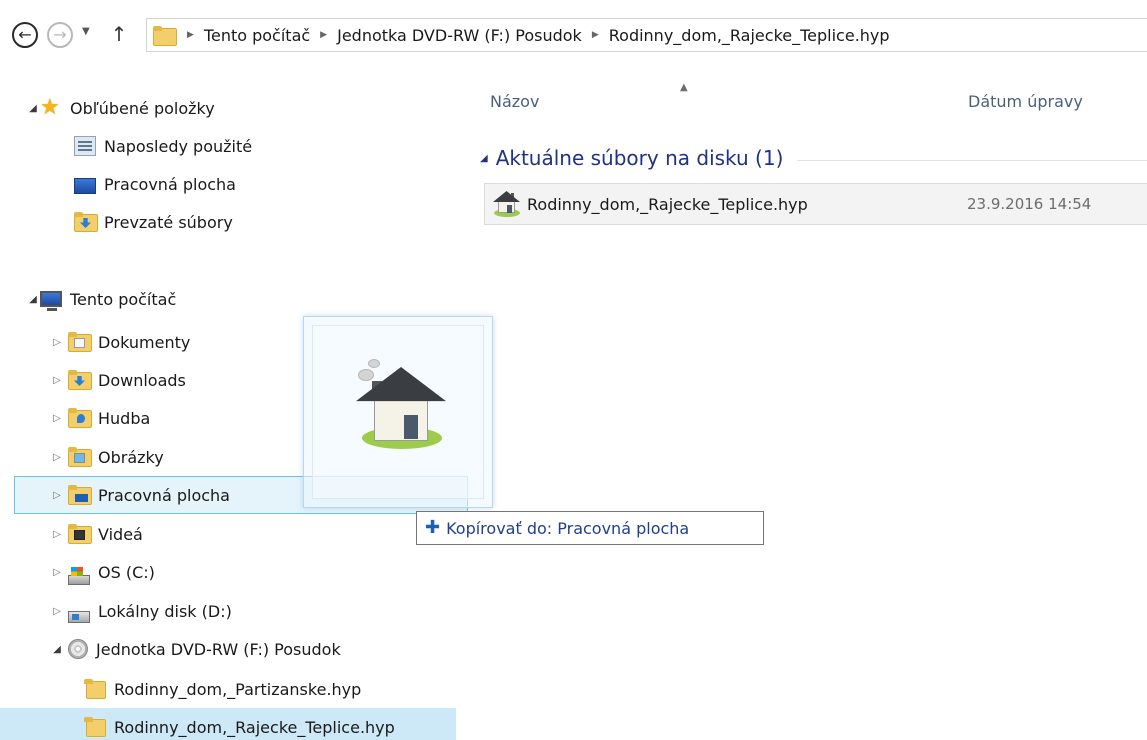 This screenshot has height=740, width=1147. Describe the element at coordinates (85, 146) in the screenshot. I see `recent-places-icon` at that location.